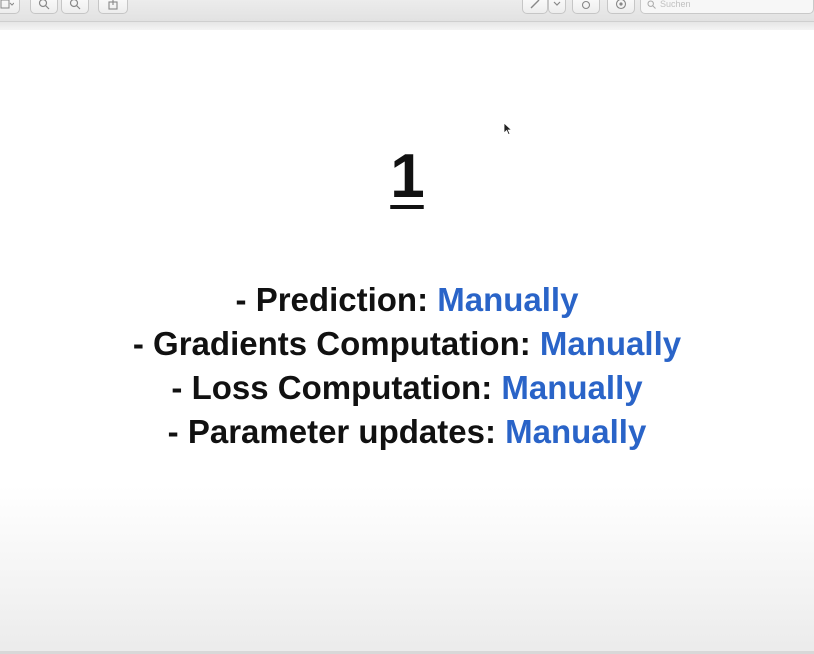  What do you see at coordinates (508, 129) in the screenshot?
I see `mouse-pointer-icon` at bounding box center [508, 129].